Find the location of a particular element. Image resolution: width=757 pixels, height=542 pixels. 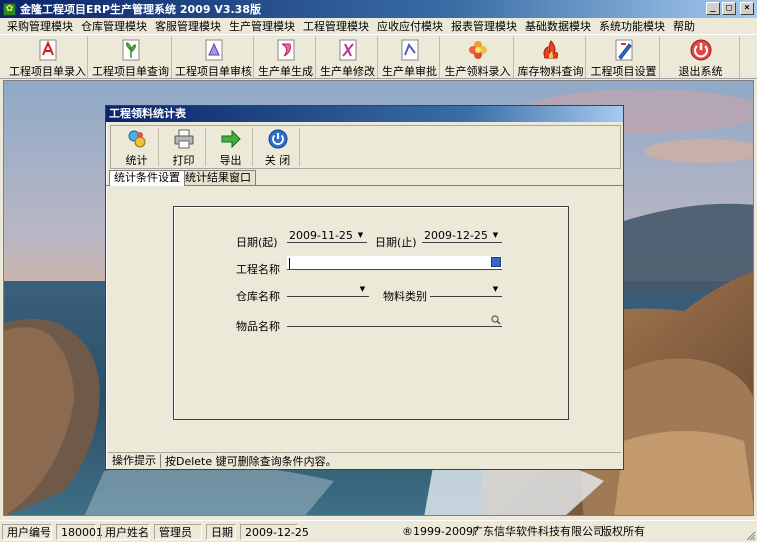

hint-bar: 操作提示 按Delete 键可删除查询条件内容。 is located at coordinates (364, 460).